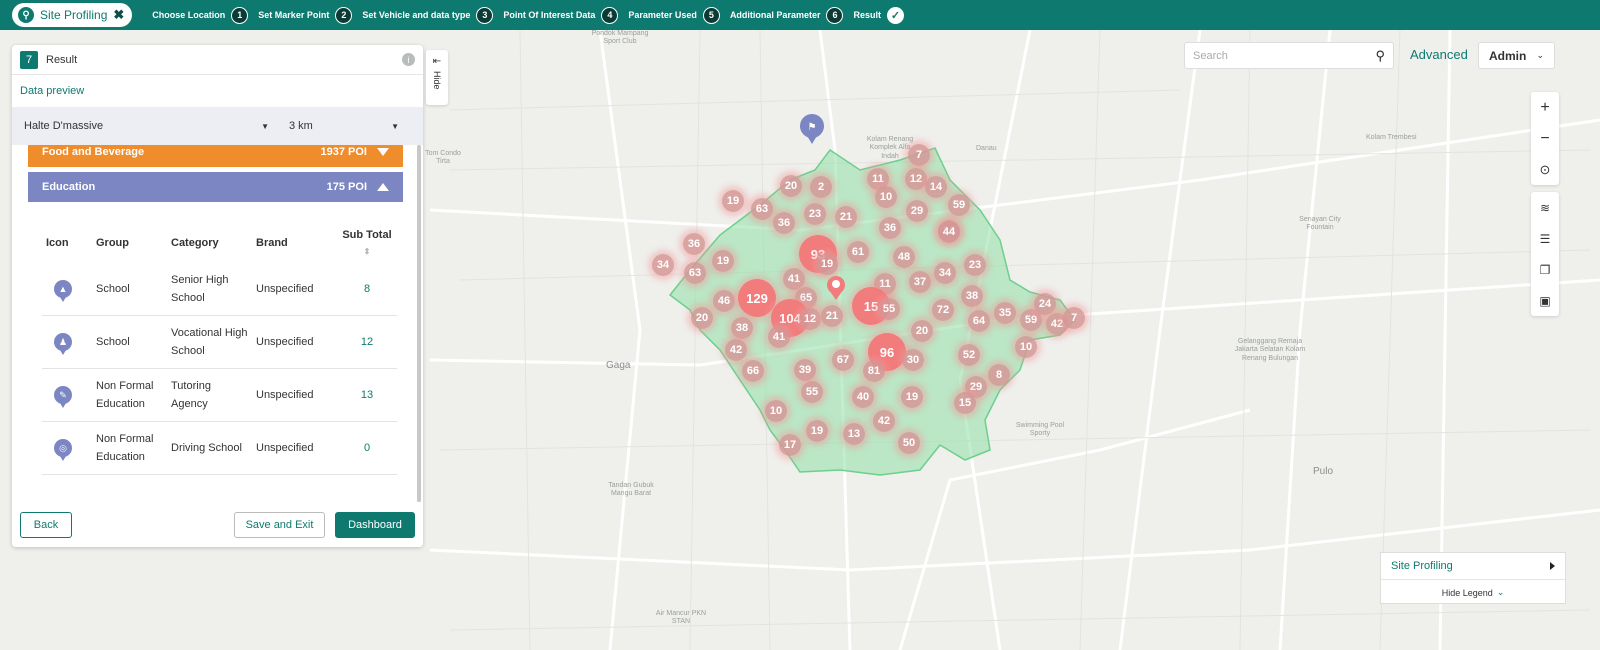 The width and height of the screenshot is (1600, 650). What do you see at coordinates (1545, 107) in the screenshot?
I see `zoom-in-button: +` at bounding box center [1545, 107].